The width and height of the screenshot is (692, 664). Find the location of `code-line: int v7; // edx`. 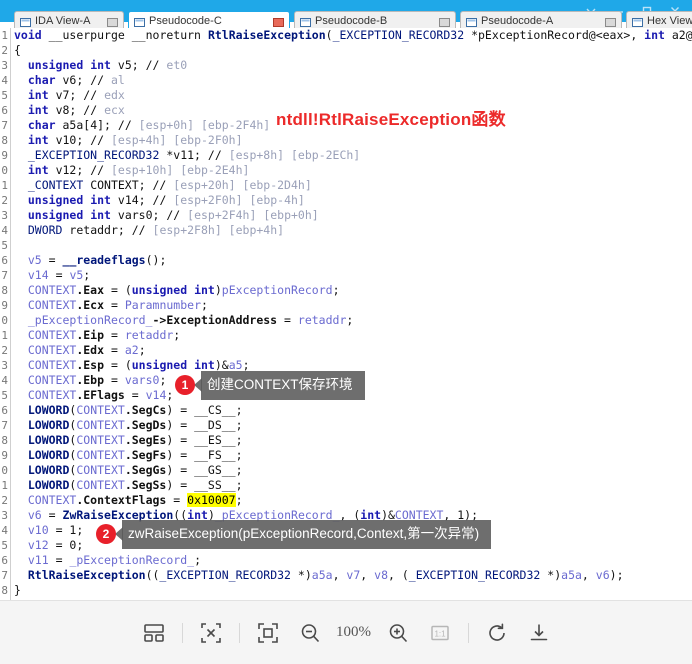

code-line: int v7; // edx is located at coordinates (76, 95).